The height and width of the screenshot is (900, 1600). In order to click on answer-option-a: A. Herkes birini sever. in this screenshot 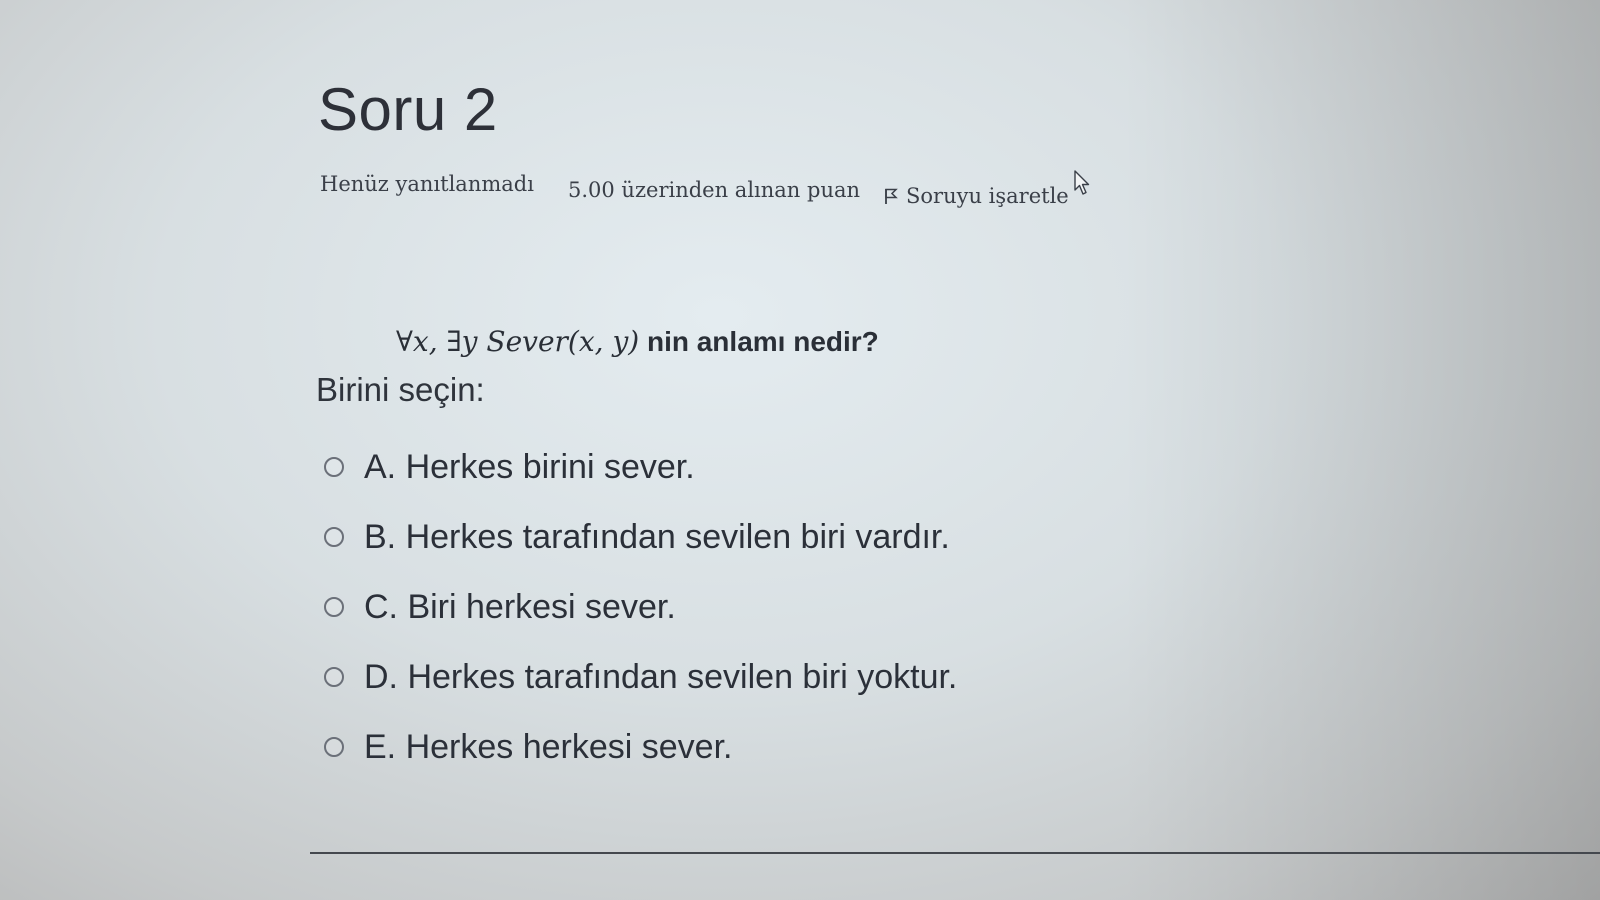, I will do `click(640, 467)`.